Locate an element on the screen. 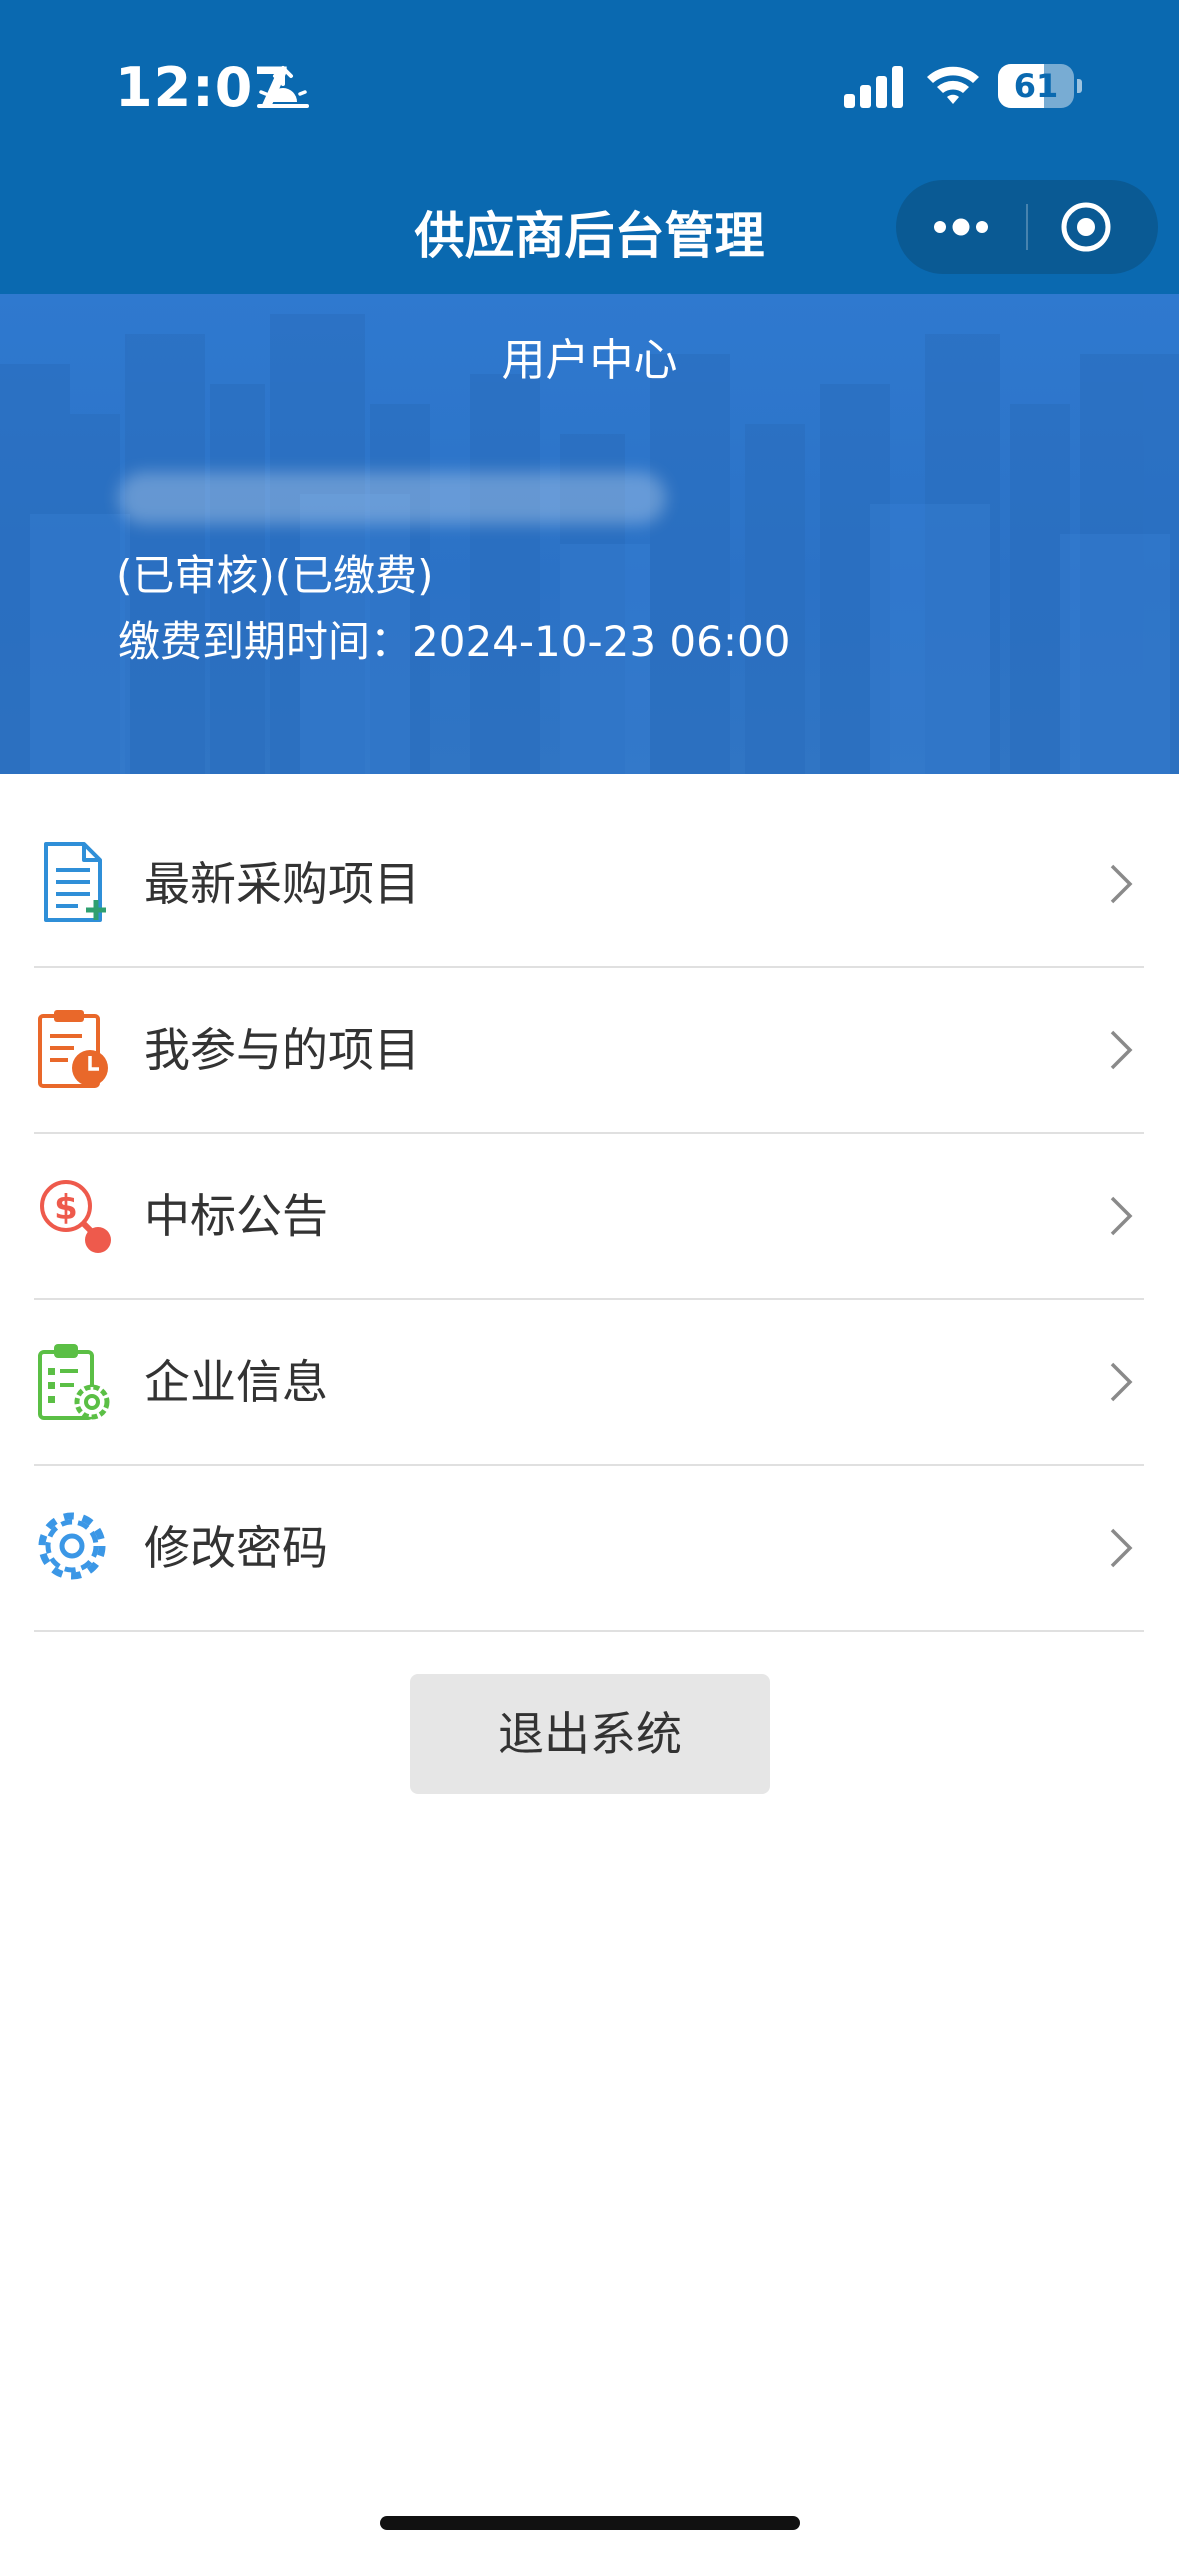  sunrise-icon is located at coordinates (283, 87).